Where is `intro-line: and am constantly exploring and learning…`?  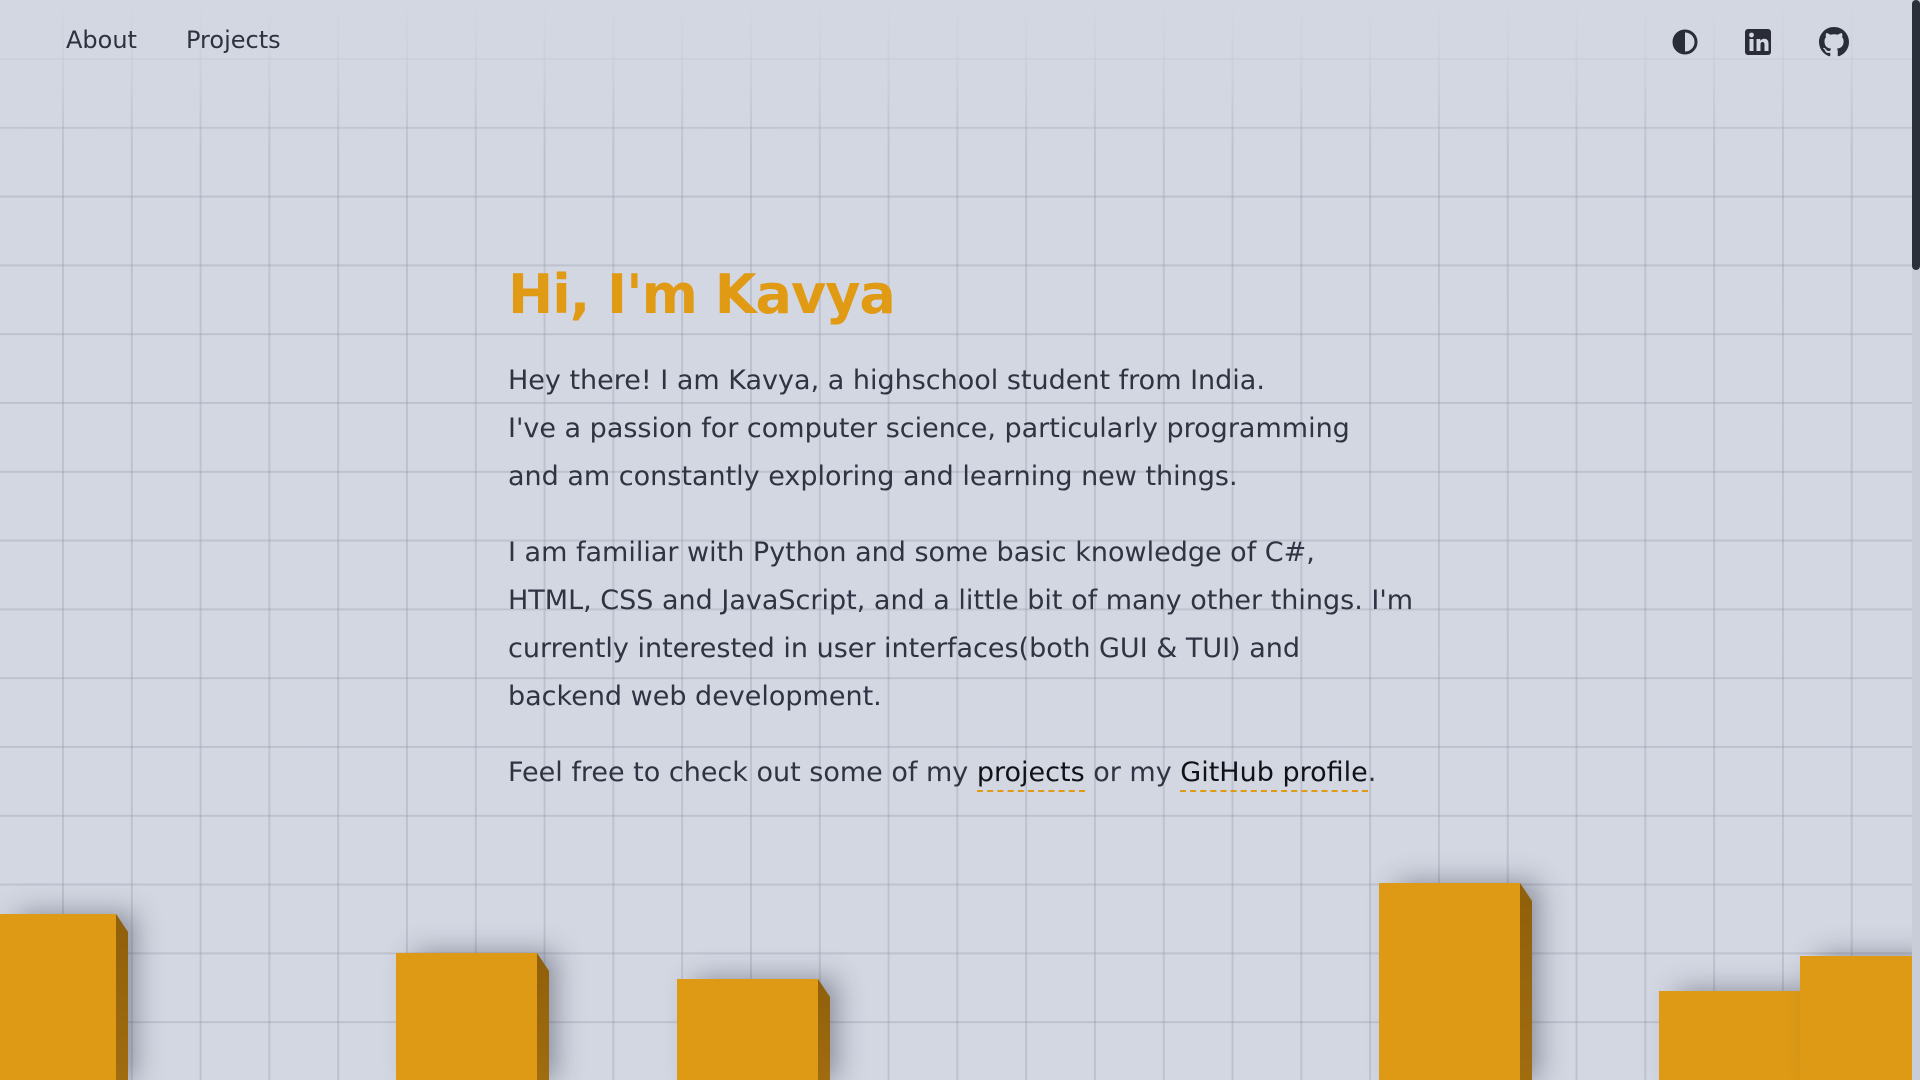
intro-line: and am constantly exploring and learning… is located at coordinates (873, 476).